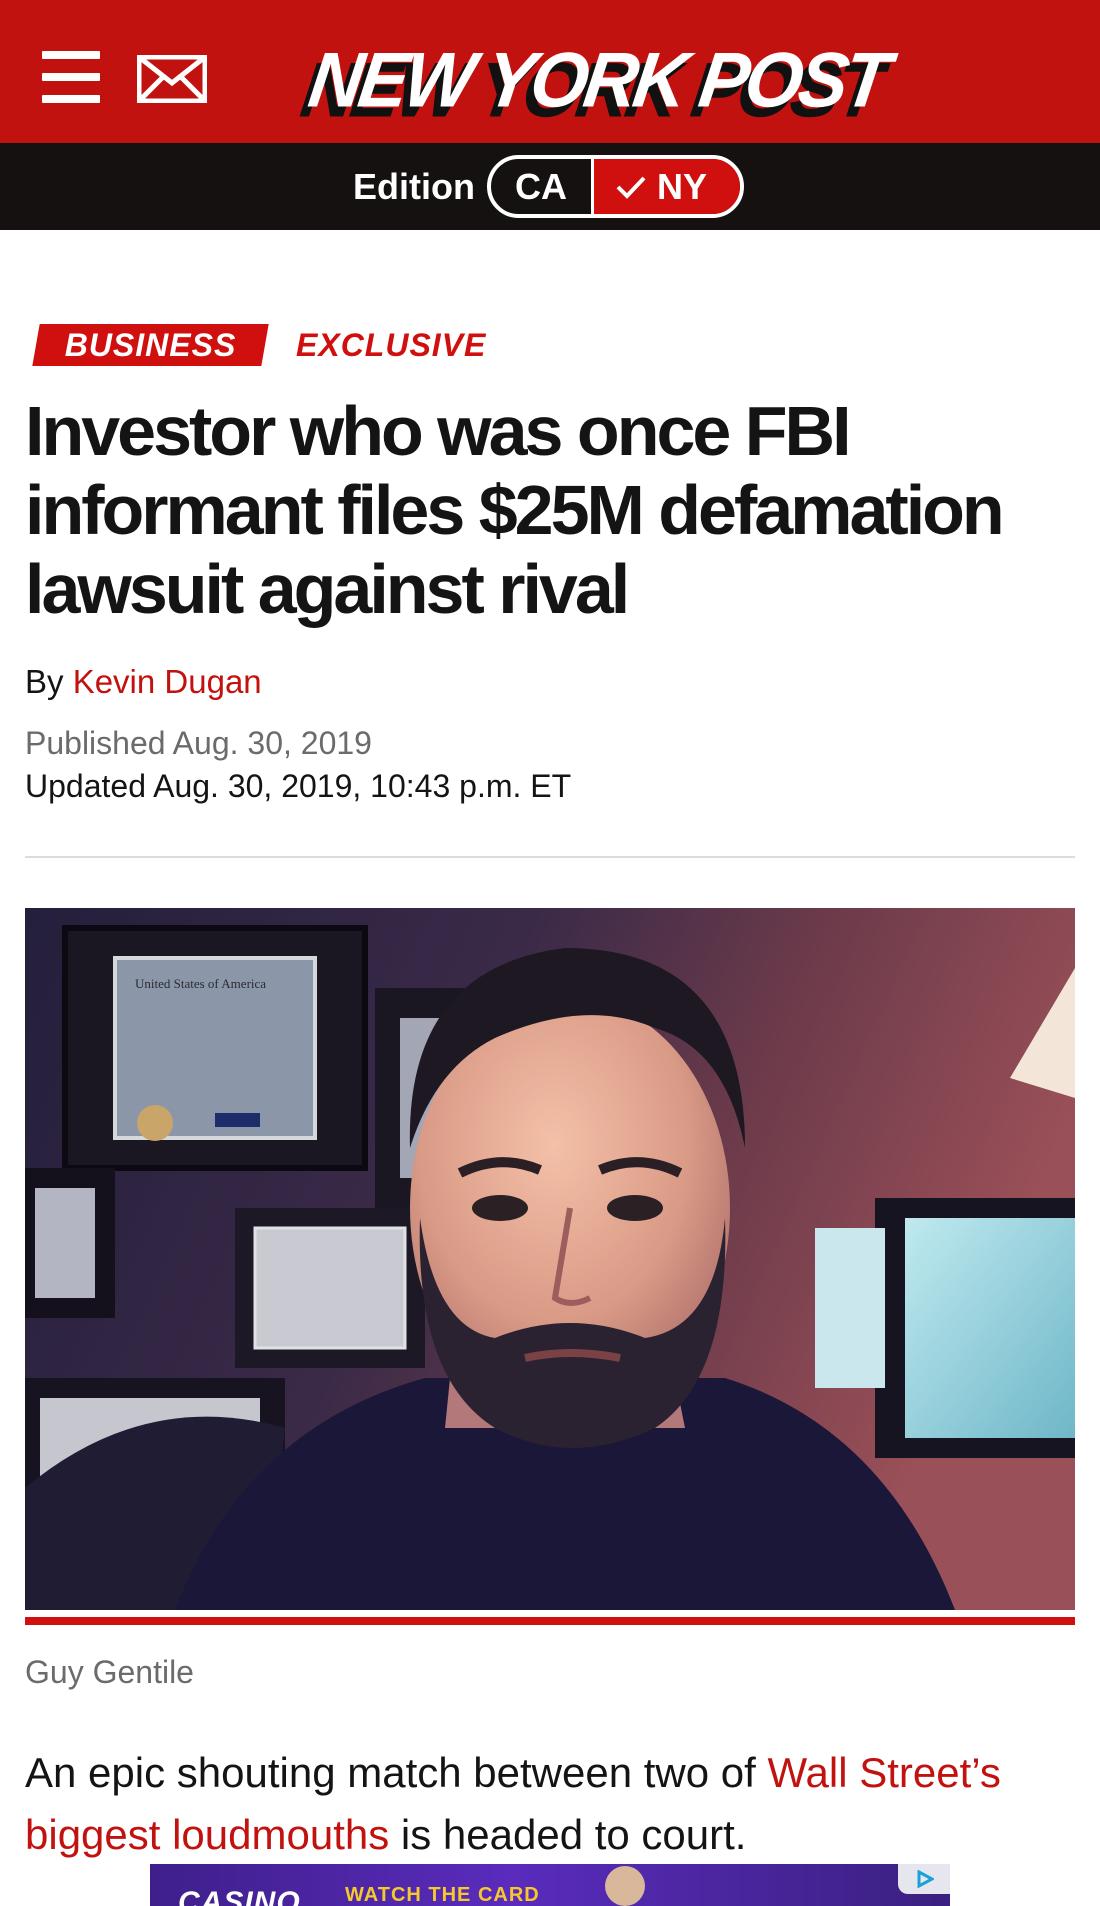 The image size is (1100, 1906). Describe the element at coordinates (298, 786) in the screenshot. I see `updated-date: Updated Aug. 30, 2019, 10:43 p.m. ET` at that location.